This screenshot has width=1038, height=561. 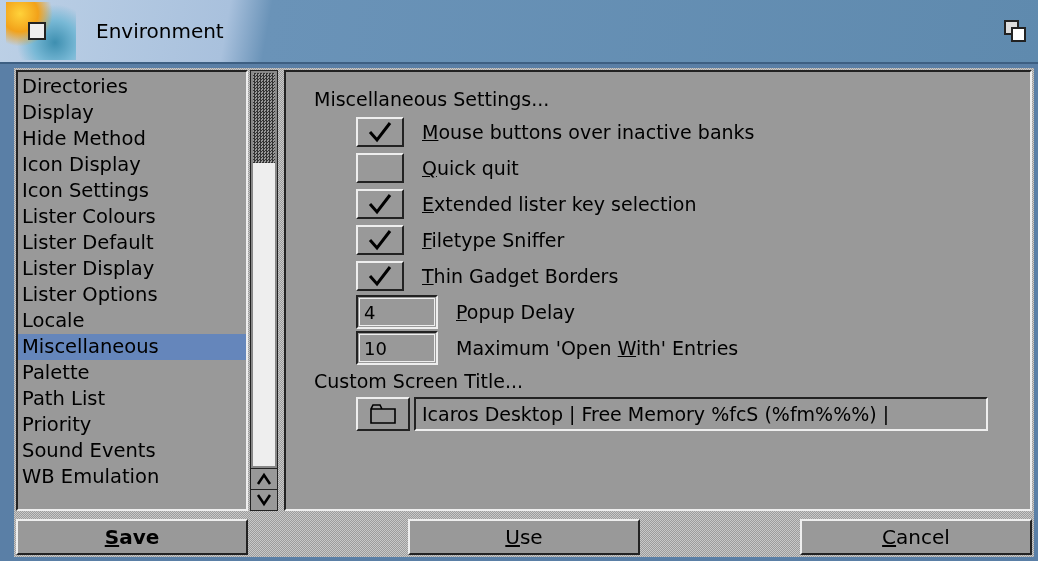 I want to click on list-item: Palette, so click(x=132, y=373).